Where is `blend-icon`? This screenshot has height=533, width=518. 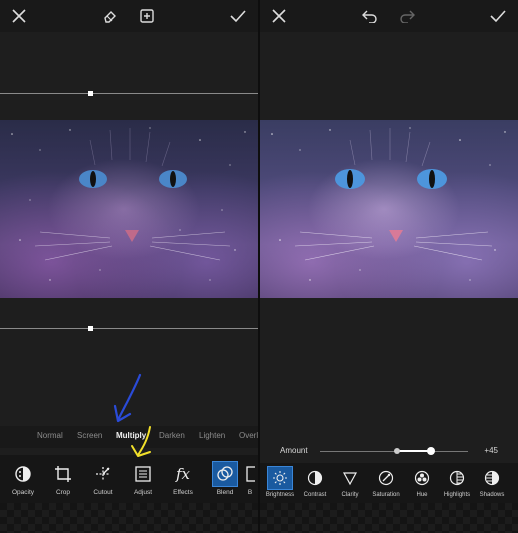
blend-icon is located at coordinates (225, 474).